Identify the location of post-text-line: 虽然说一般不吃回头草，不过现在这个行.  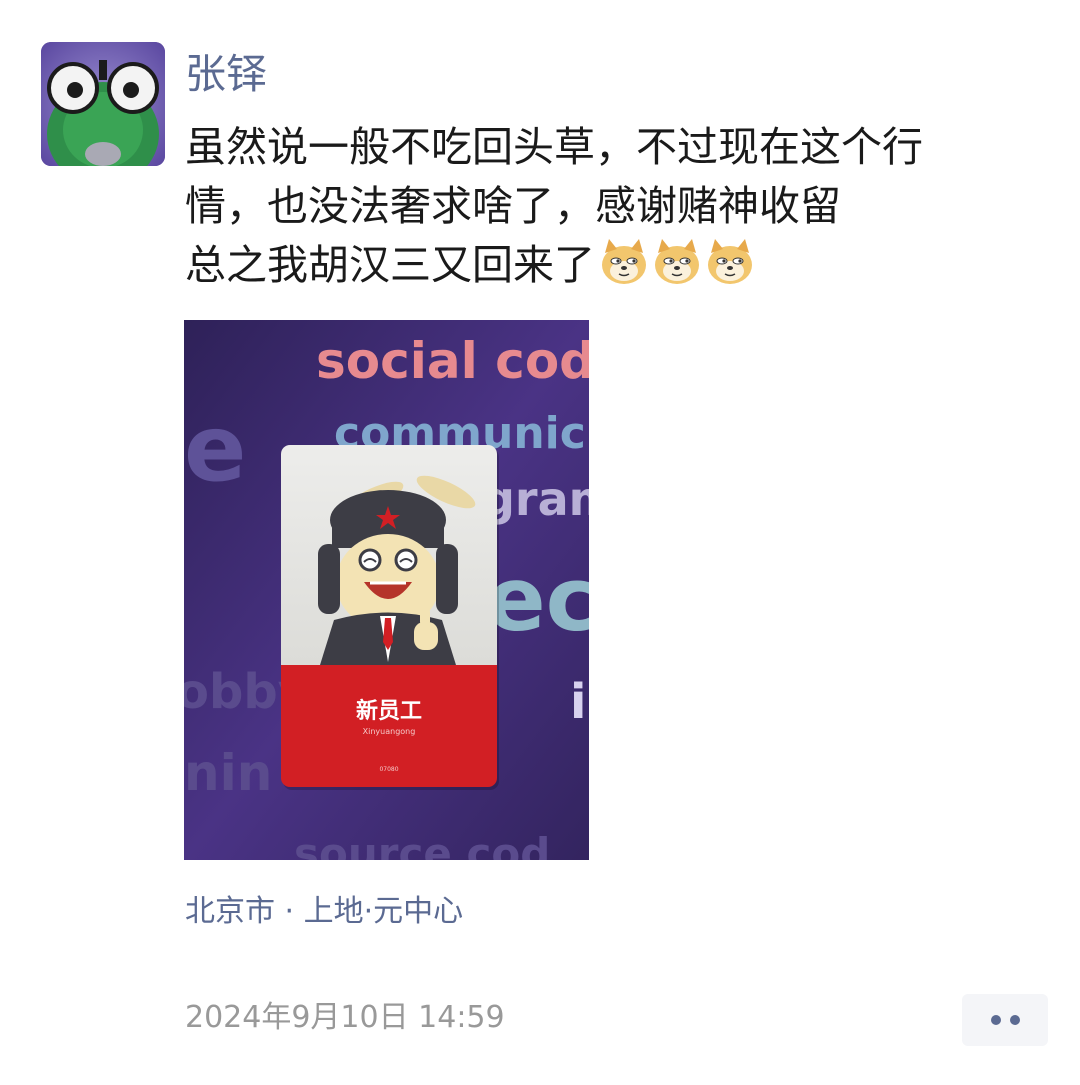
(554, 147).